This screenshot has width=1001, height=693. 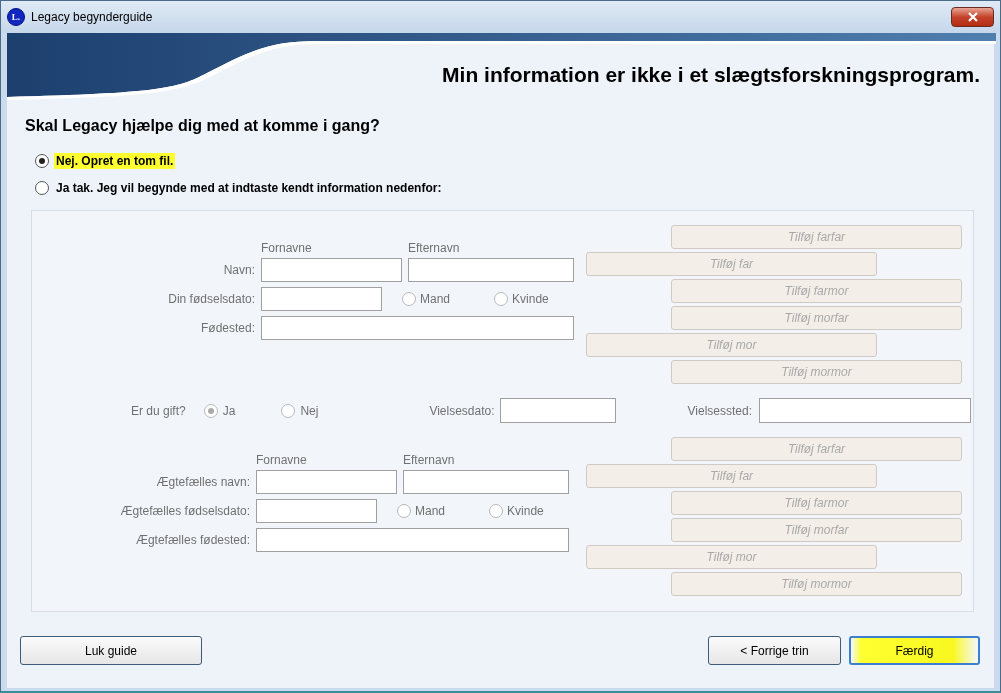 I want to click on field-label: Fødested:, so click(x=227, y=328).